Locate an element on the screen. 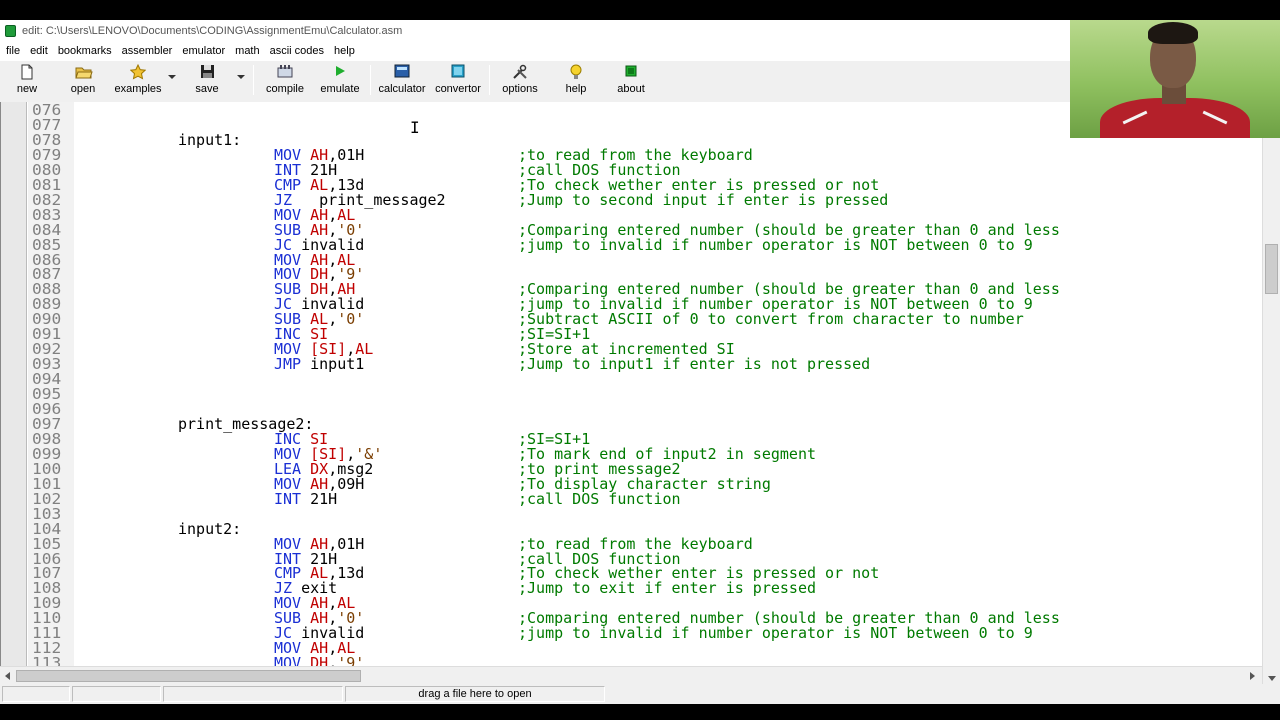 This screenshot has height=720, width=1280. new-label: new is located at coordinates (27, 89).